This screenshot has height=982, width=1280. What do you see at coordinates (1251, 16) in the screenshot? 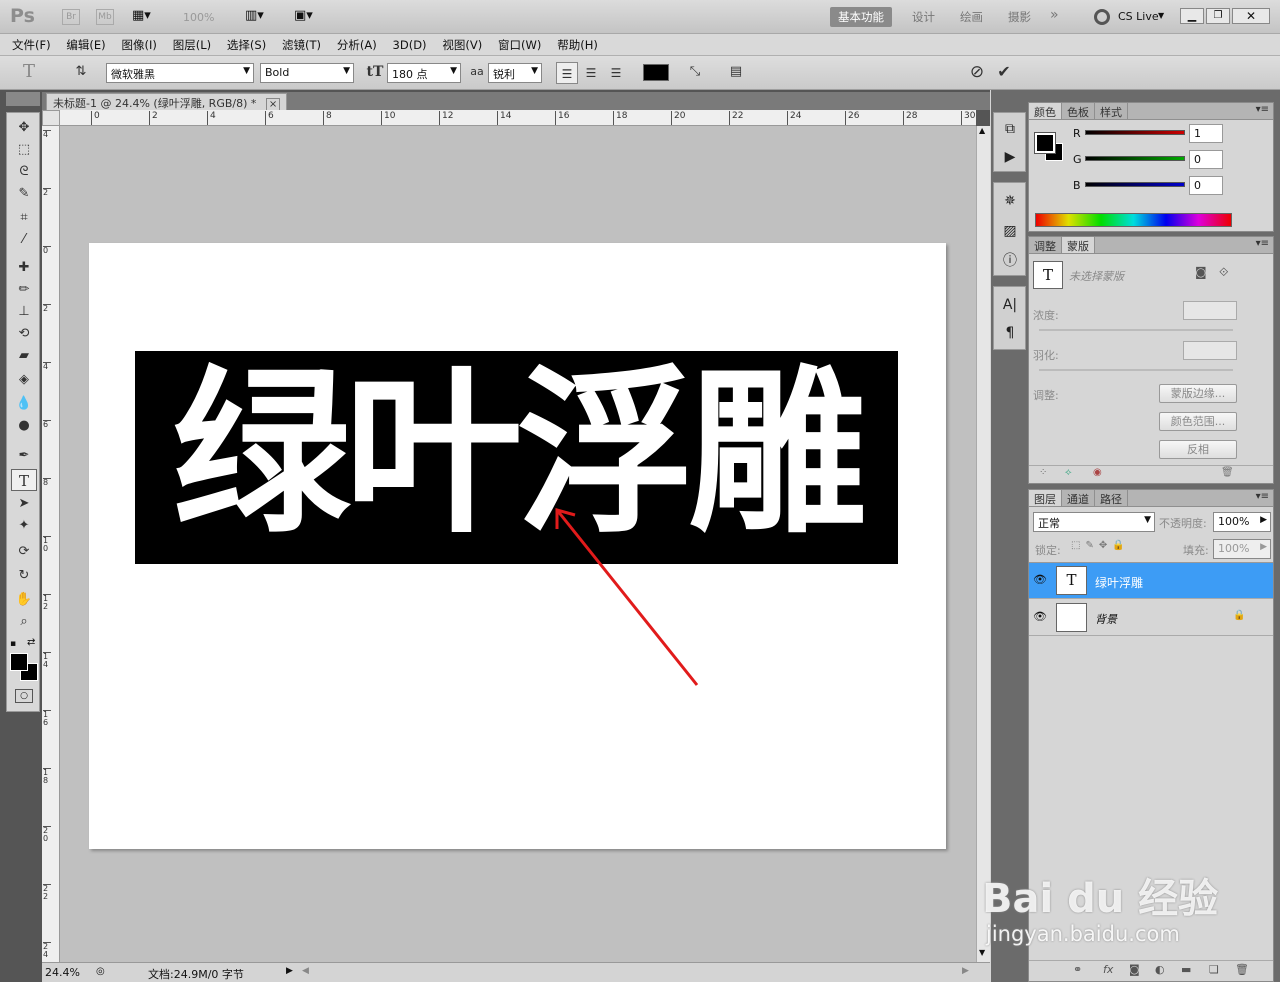
I see `close-window-button: ✕` at bounding box center [1251, 16].